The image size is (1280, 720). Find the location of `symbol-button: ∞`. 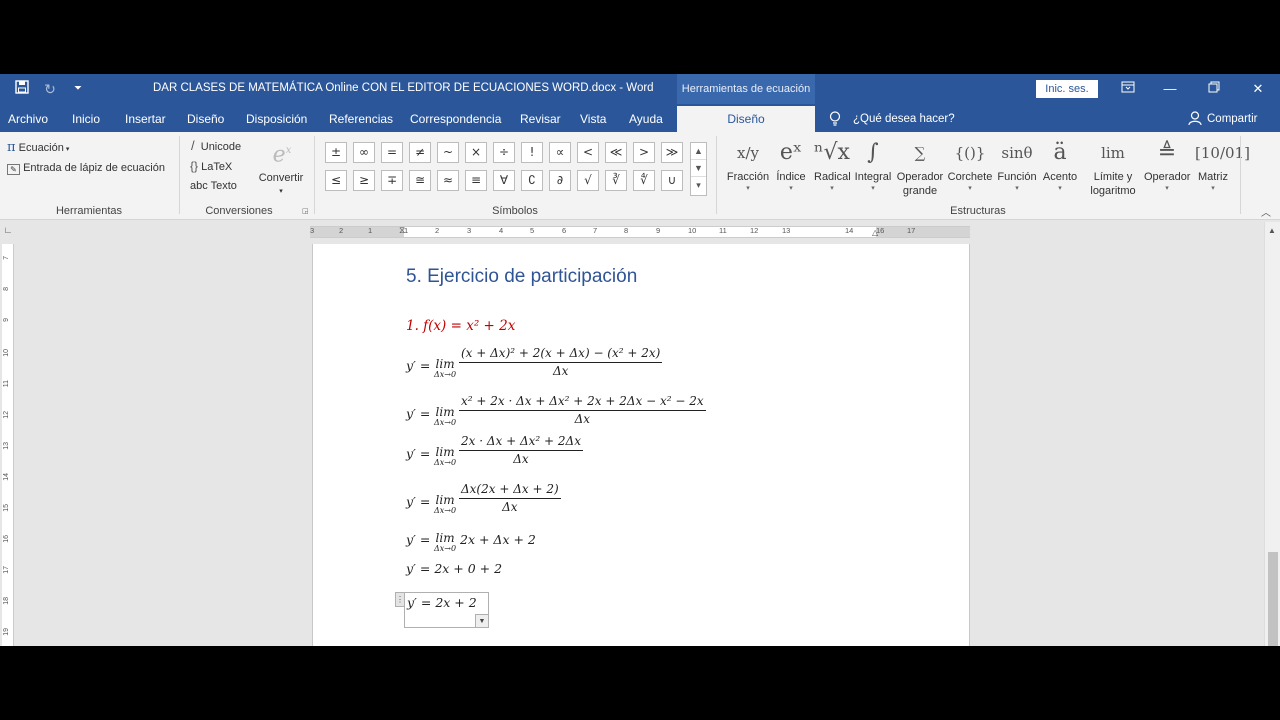

symbol-button: ∞ is located at coordinates (364, 152).